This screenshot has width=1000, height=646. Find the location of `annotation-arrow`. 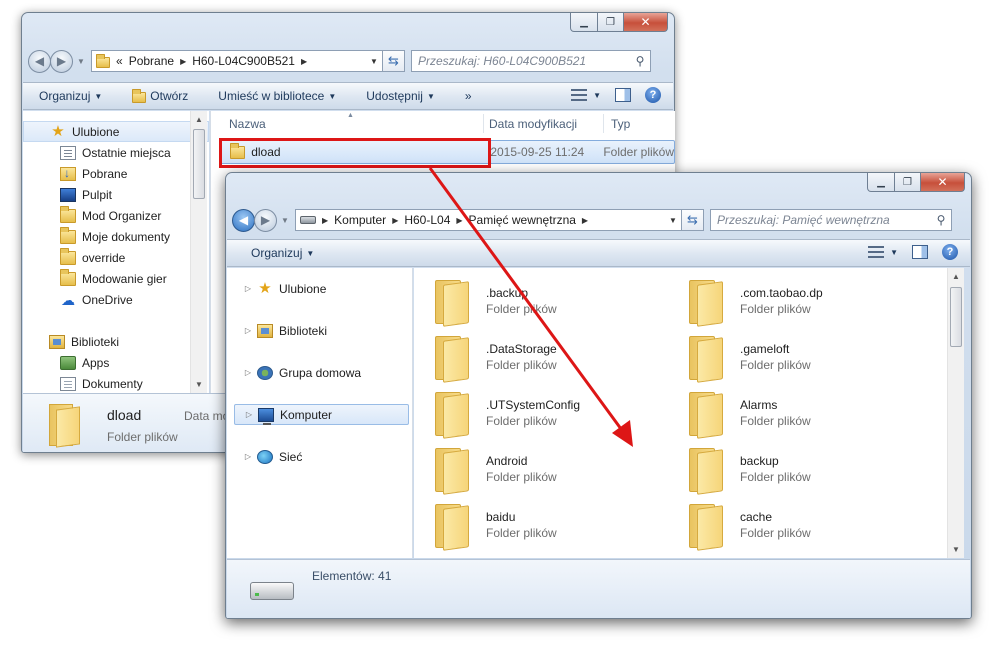

annotation-arrow is located at coordinates (530, 307).